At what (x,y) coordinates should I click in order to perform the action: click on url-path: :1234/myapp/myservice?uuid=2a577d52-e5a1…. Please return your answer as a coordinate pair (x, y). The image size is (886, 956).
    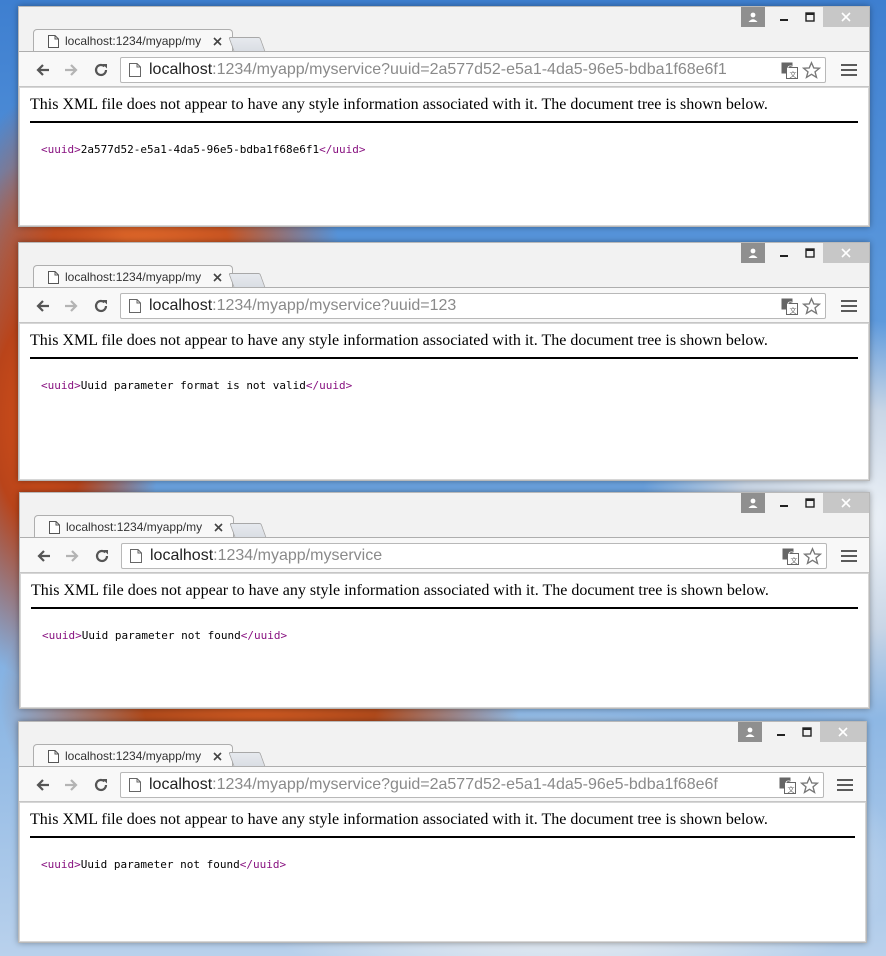
    Looking at the image, I should click on (469, 69).